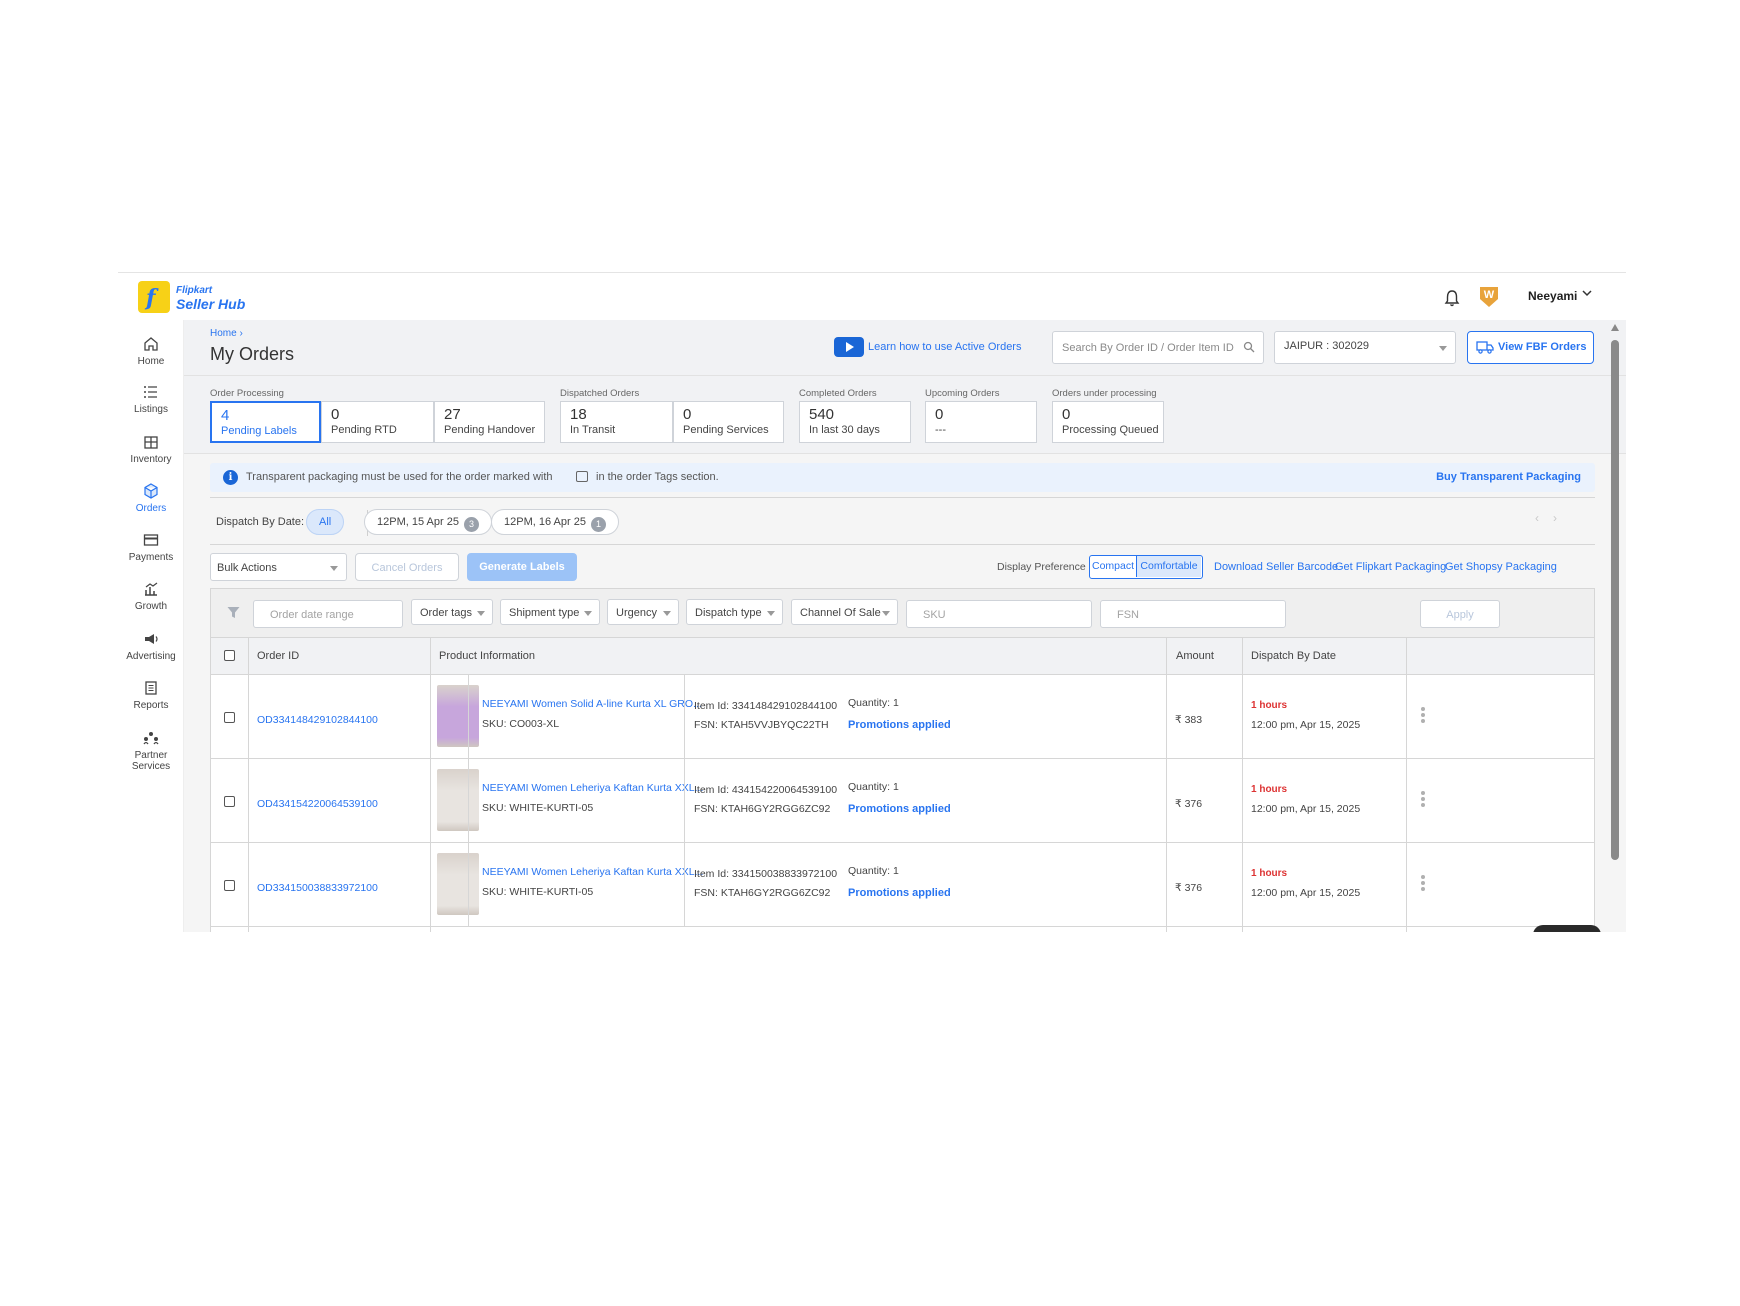  What do you see at coordinates (1365, 347) in the screenshot?
I see `location-select: JAIPUR : 302029` at bounding box center [1365, 347].